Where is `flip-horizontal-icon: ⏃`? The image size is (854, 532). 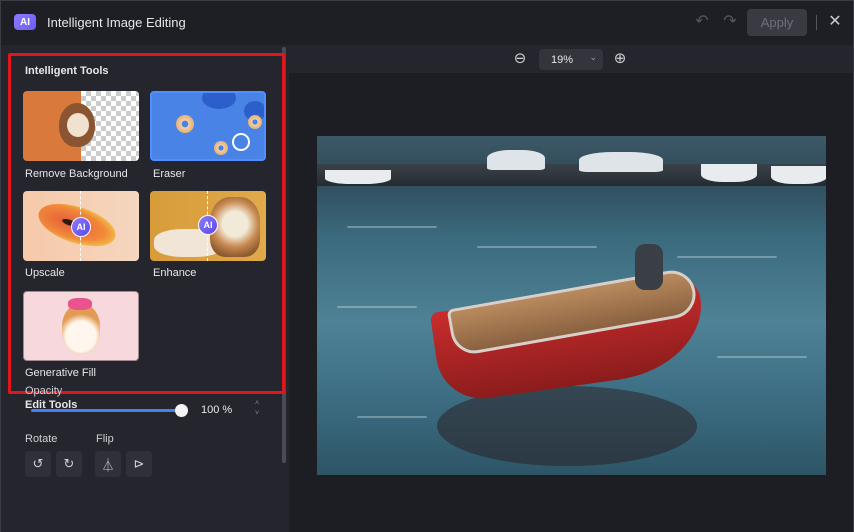
flip-horizontal-icon: ⏃ is located at coordinates (108, 465).